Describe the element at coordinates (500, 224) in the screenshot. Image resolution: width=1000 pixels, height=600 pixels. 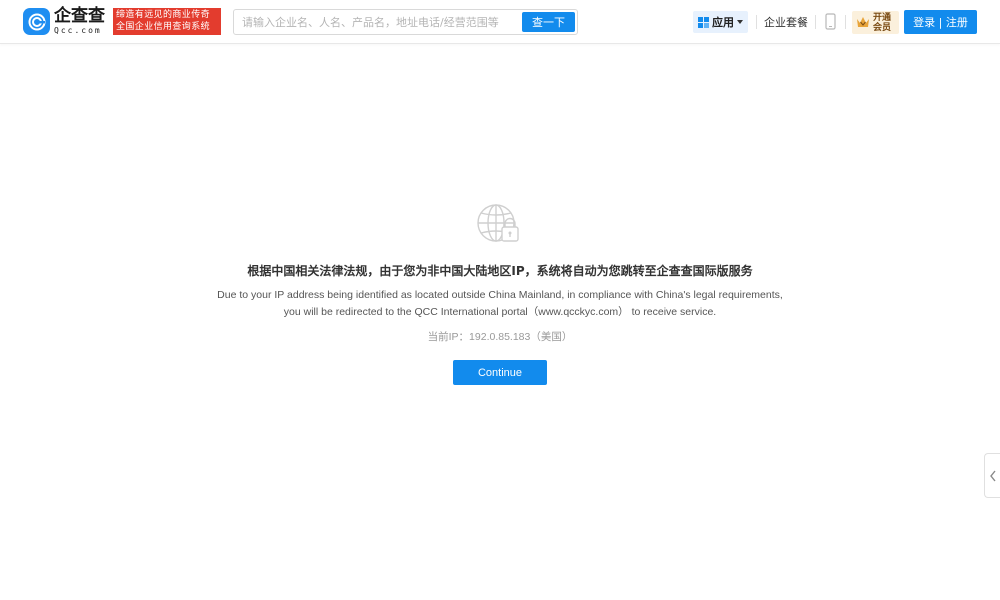
I see `globe-lock-icon` at that location.